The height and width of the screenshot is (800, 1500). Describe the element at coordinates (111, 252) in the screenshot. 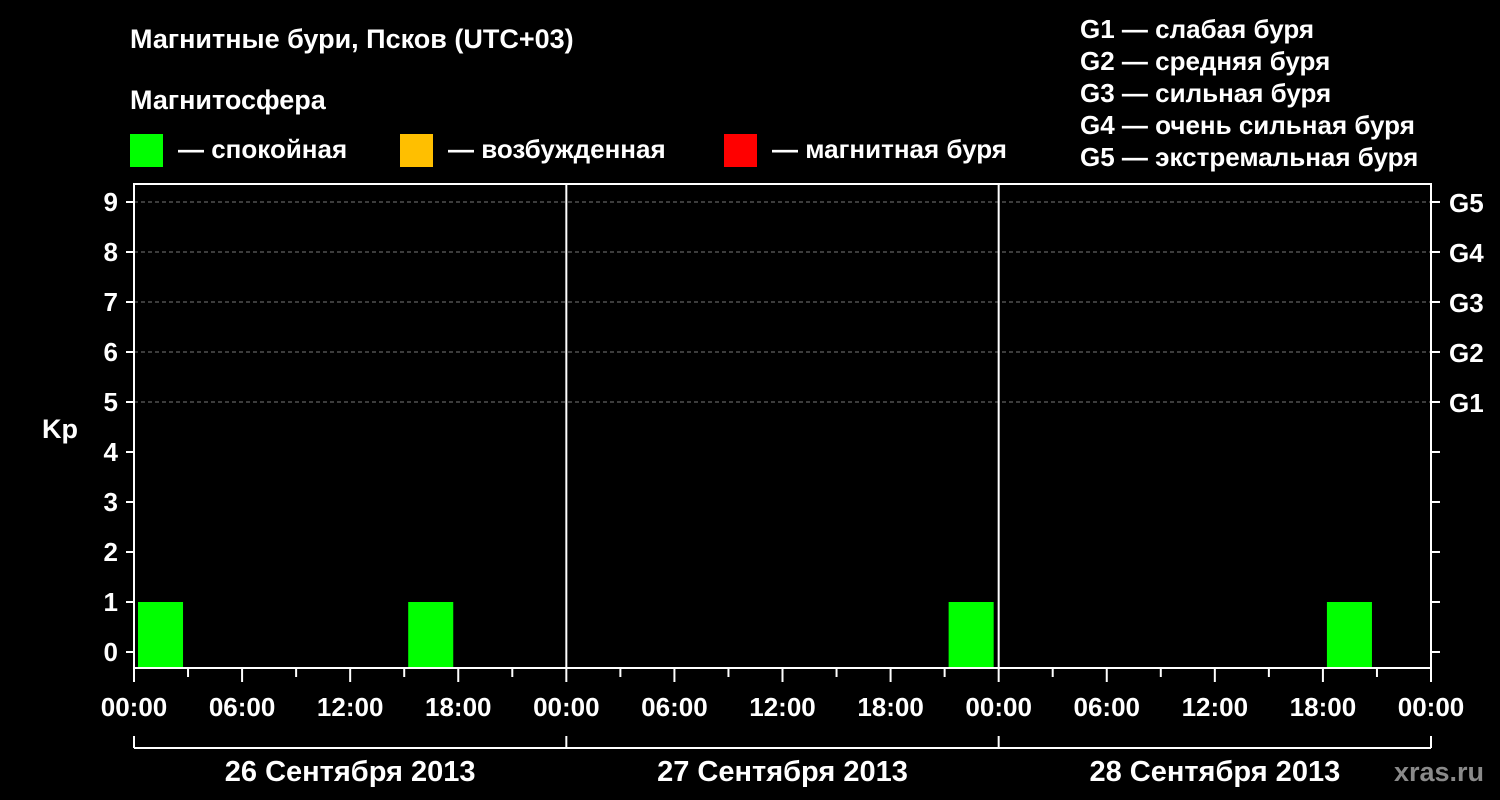

I see `ytick-label-8: 8` at that location.